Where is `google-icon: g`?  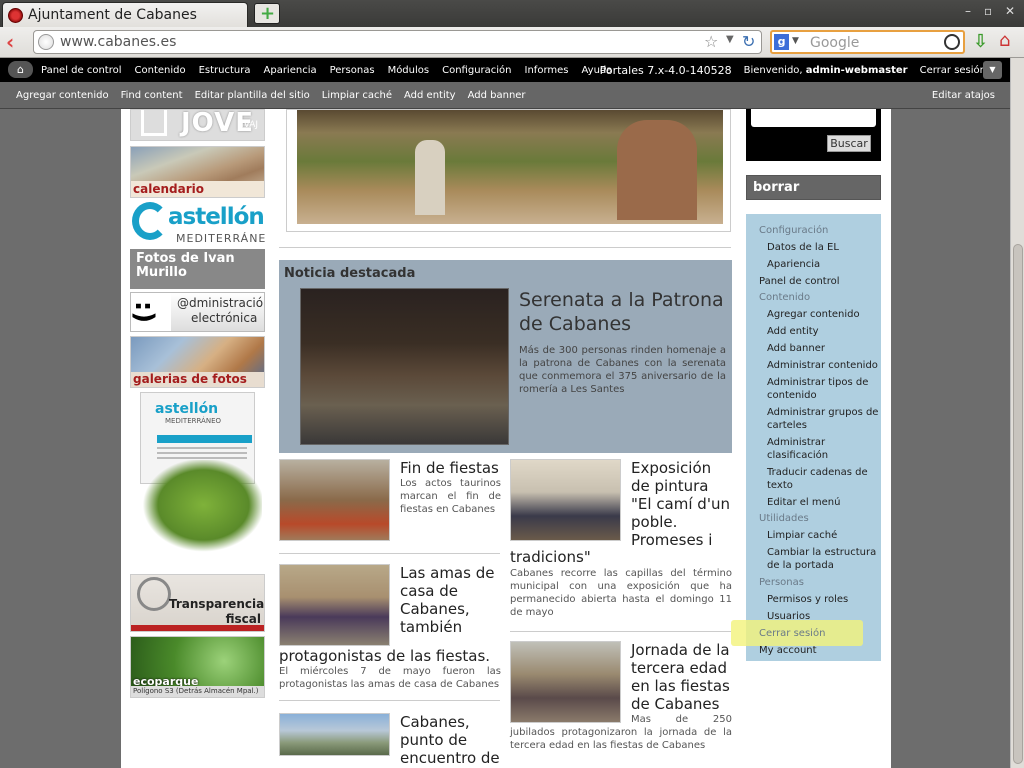
google-icon: g is located at coordinates (781, 42).